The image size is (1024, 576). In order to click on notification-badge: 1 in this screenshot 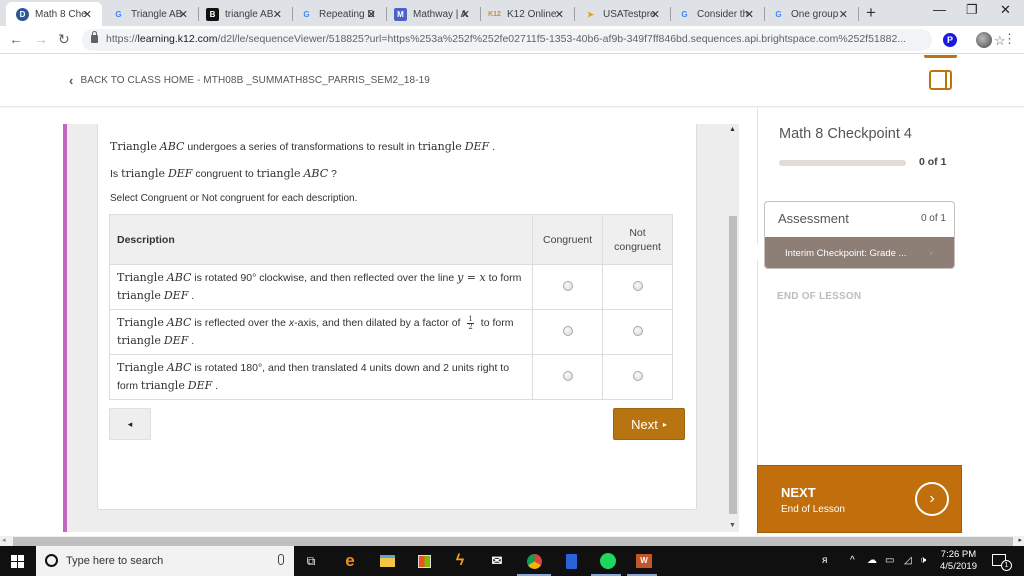, I will do `click(1006, 565)`.